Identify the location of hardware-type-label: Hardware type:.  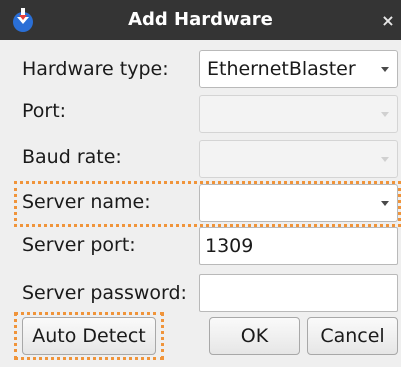
(95, 69).